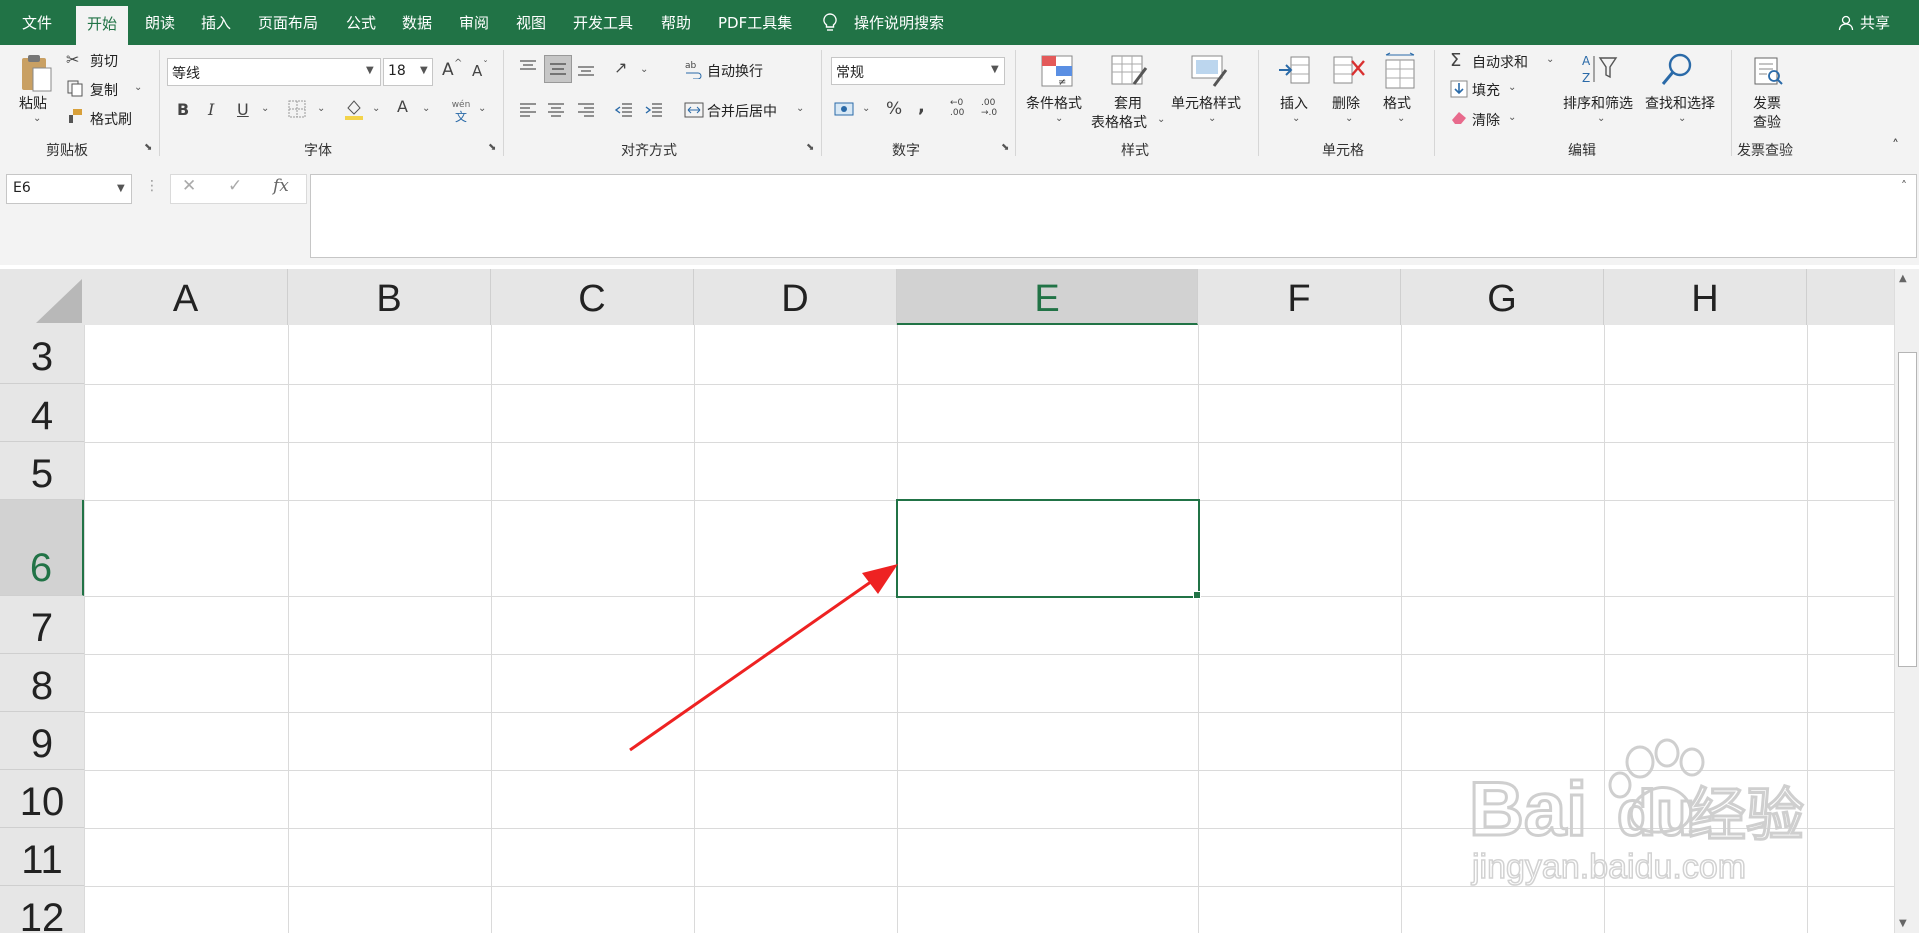  What do you see at coordinates (1903, 923) in the screenshot?
I see `scroll-down-arrow-icon: ▼` at bounding box center [1903, 923].